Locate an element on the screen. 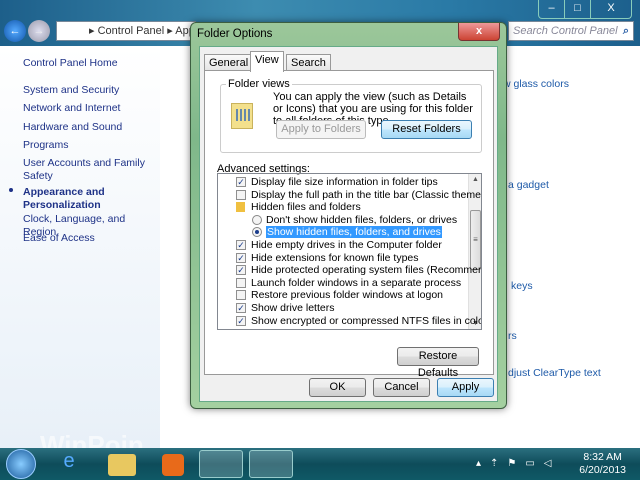  start-button is located at coordinates (21, 464).